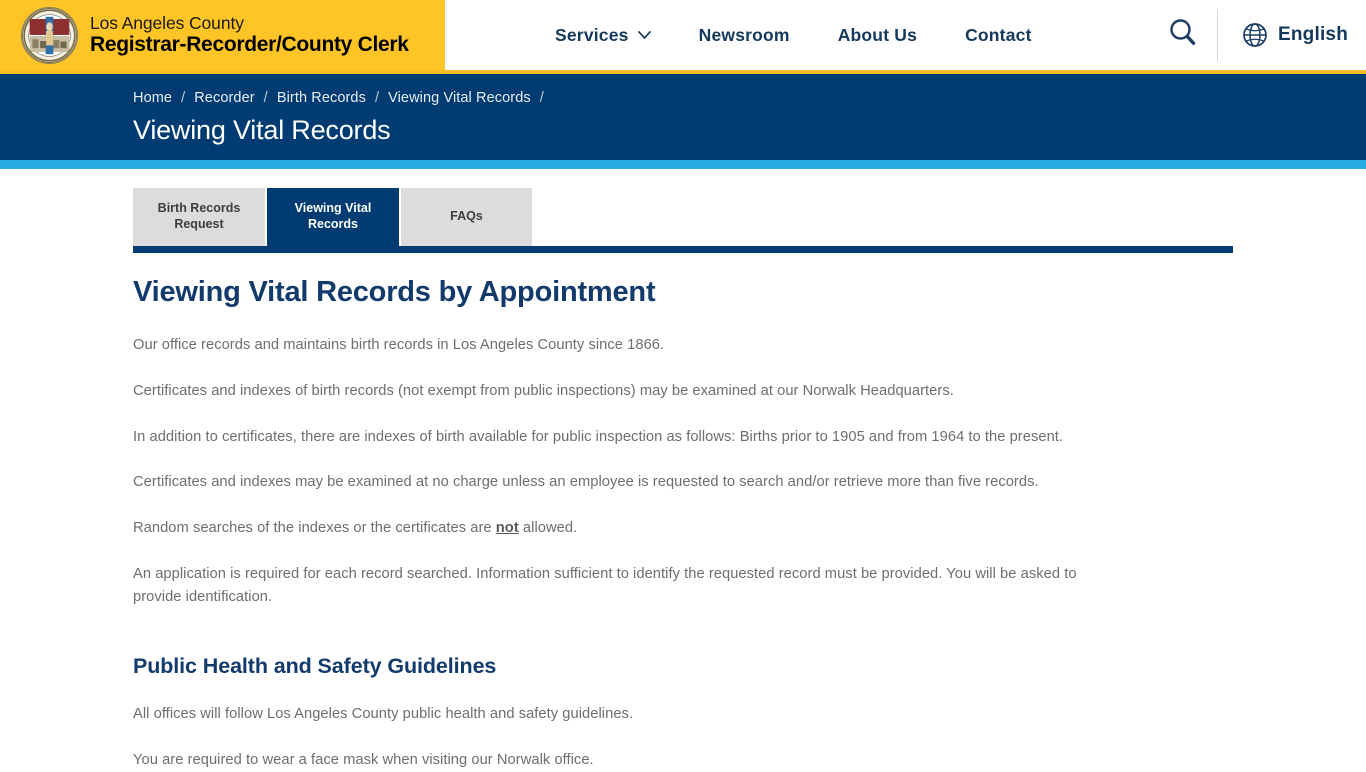 The width and height of the screenshot is (1366, 772). What do you see at coordinates (321, 98) in the screenshot?
I see `breadcrumb-item-birth-records: Birth Records` at bounding box center [321, 98].